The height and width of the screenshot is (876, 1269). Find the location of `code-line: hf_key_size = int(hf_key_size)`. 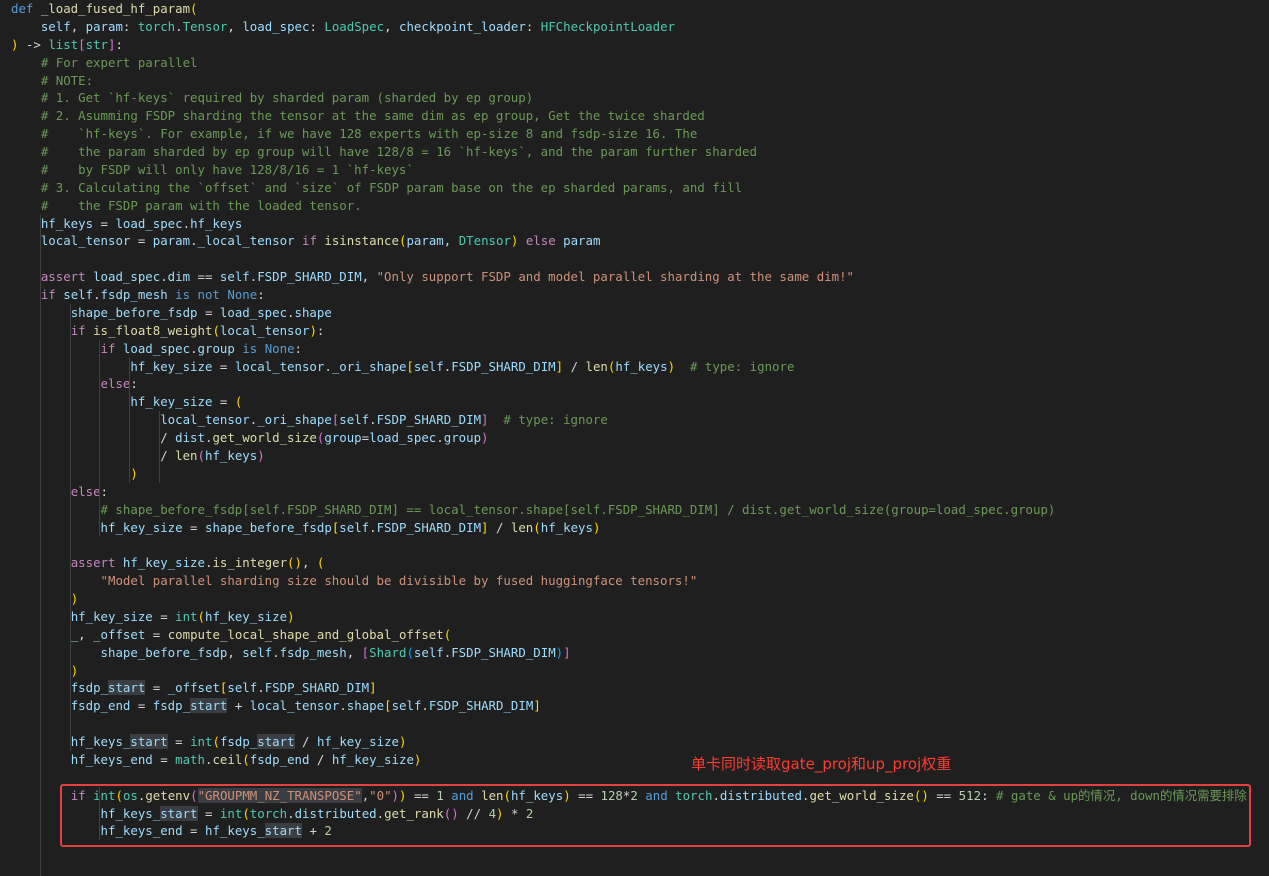

code-line: hf_key_size = int(hf_key_size) is located at coordinates (153, 617).